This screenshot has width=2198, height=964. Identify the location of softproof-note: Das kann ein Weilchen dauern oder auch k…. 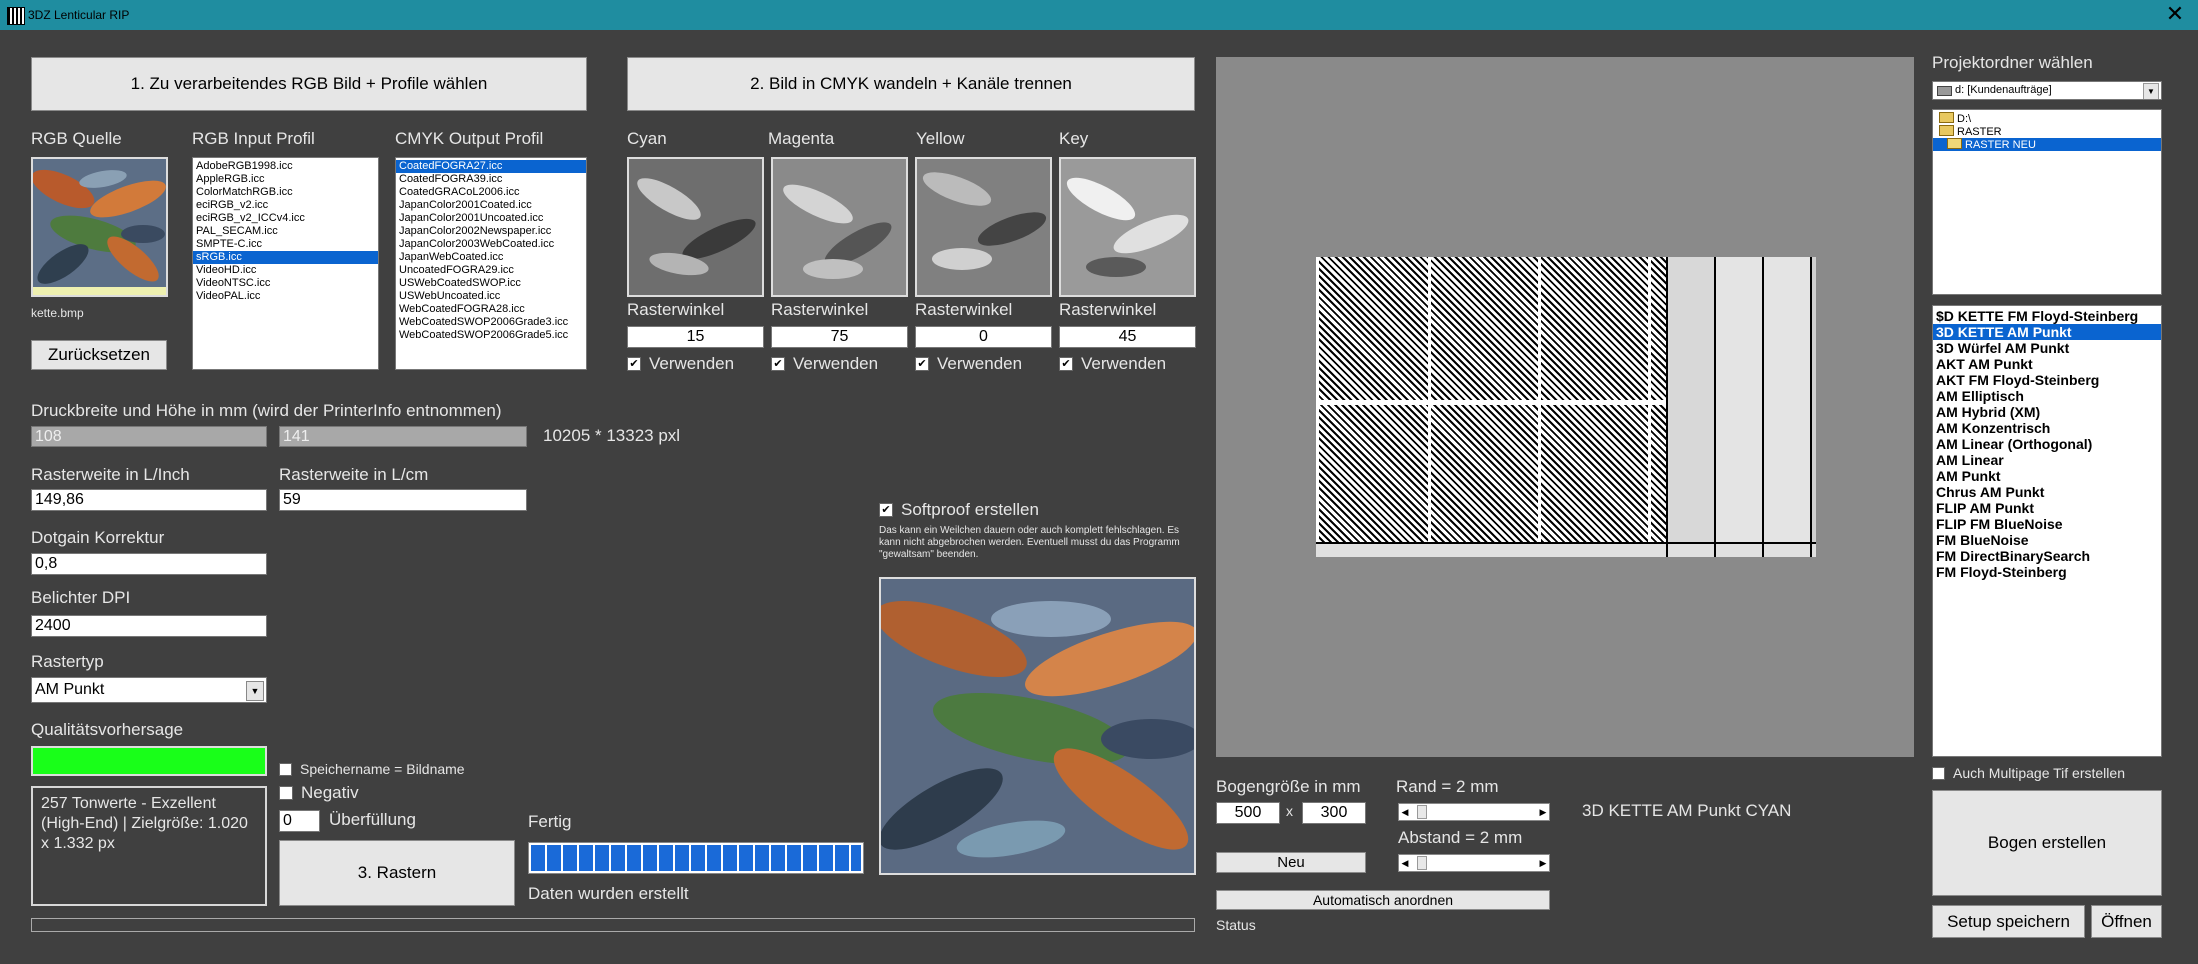
(1029, 542).